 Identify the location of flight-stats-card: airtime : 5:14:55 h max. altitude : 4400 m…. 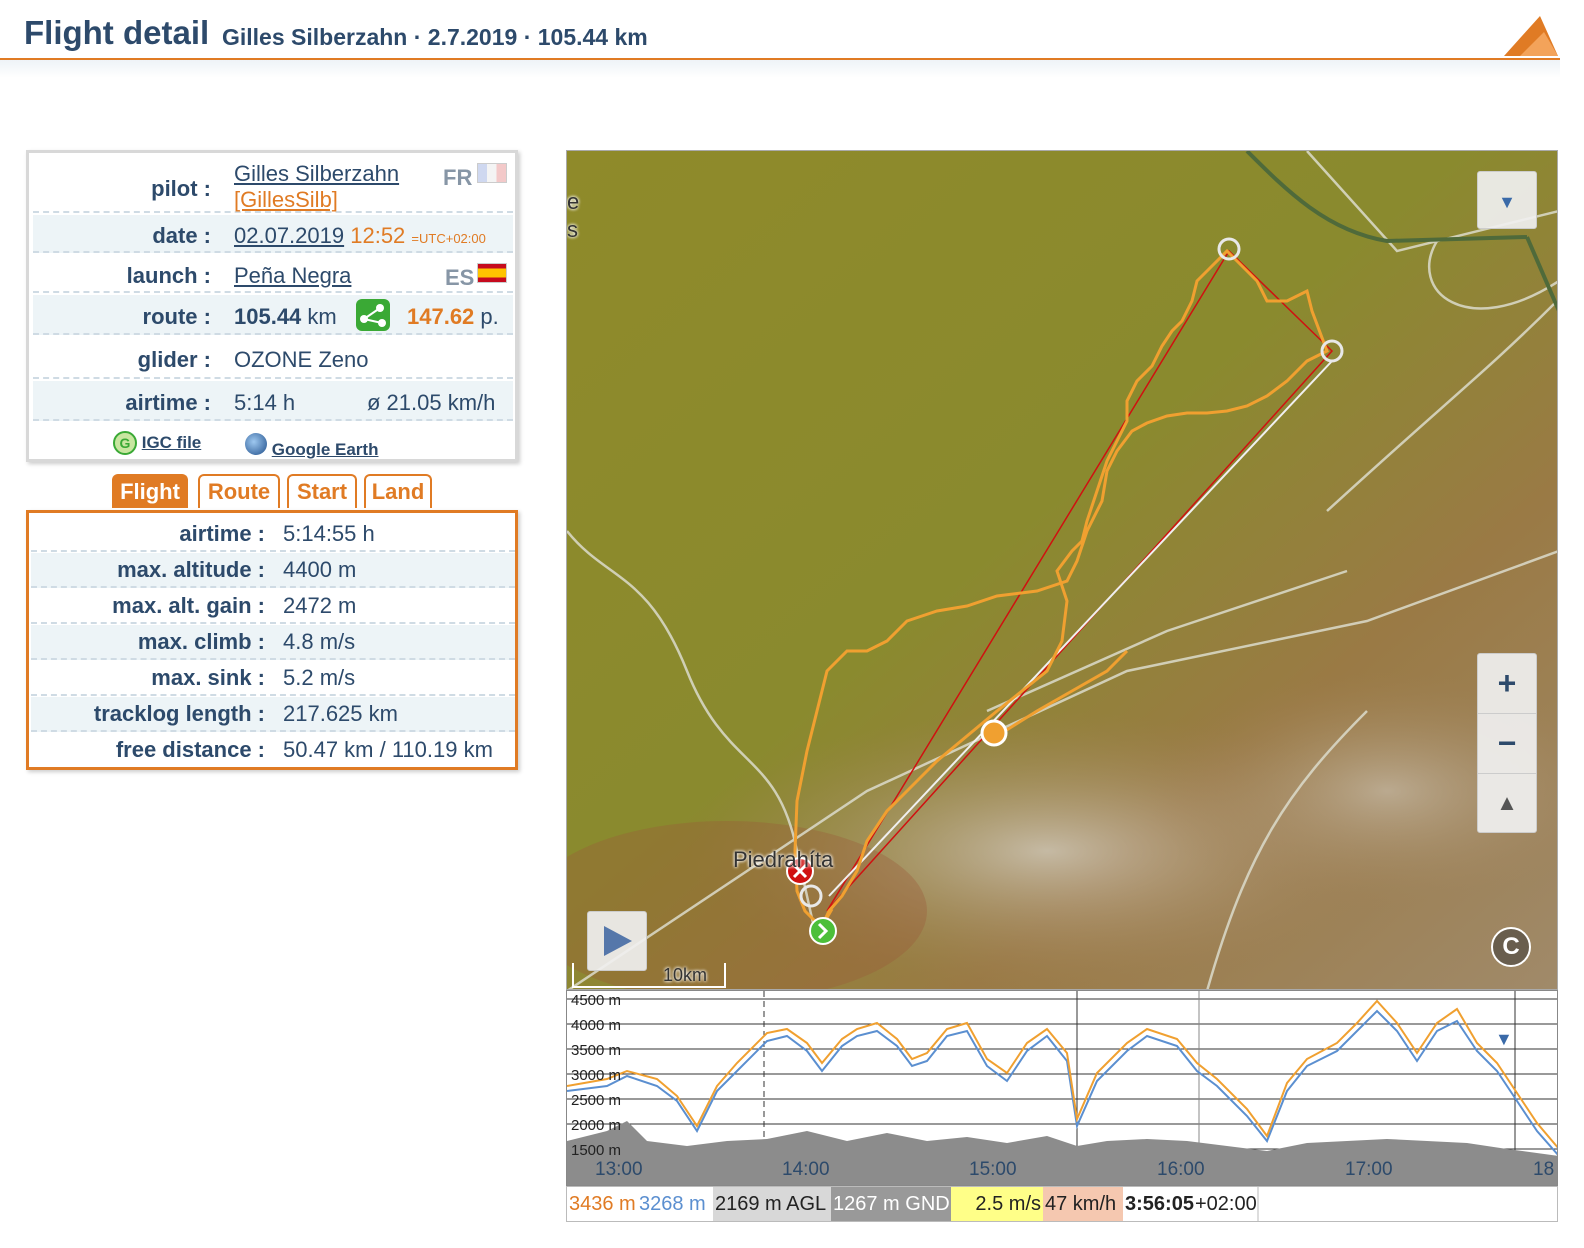
(272, 640).